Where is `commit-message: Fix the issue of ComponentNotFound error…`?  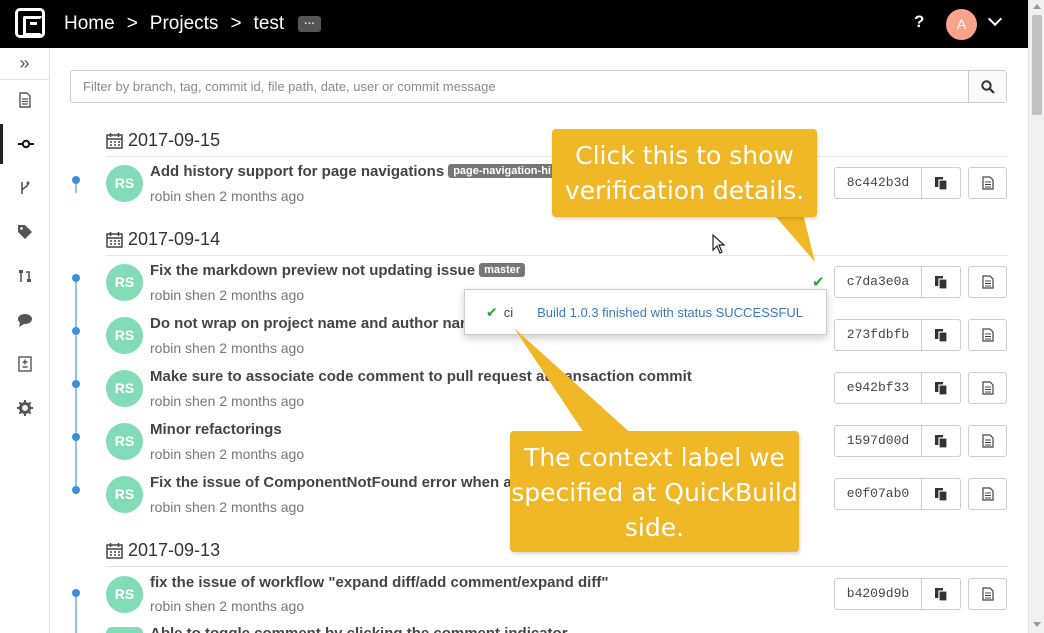 commit-message: Fix the issue of ComponentNotFound error… is located at coordinates (331, 482).